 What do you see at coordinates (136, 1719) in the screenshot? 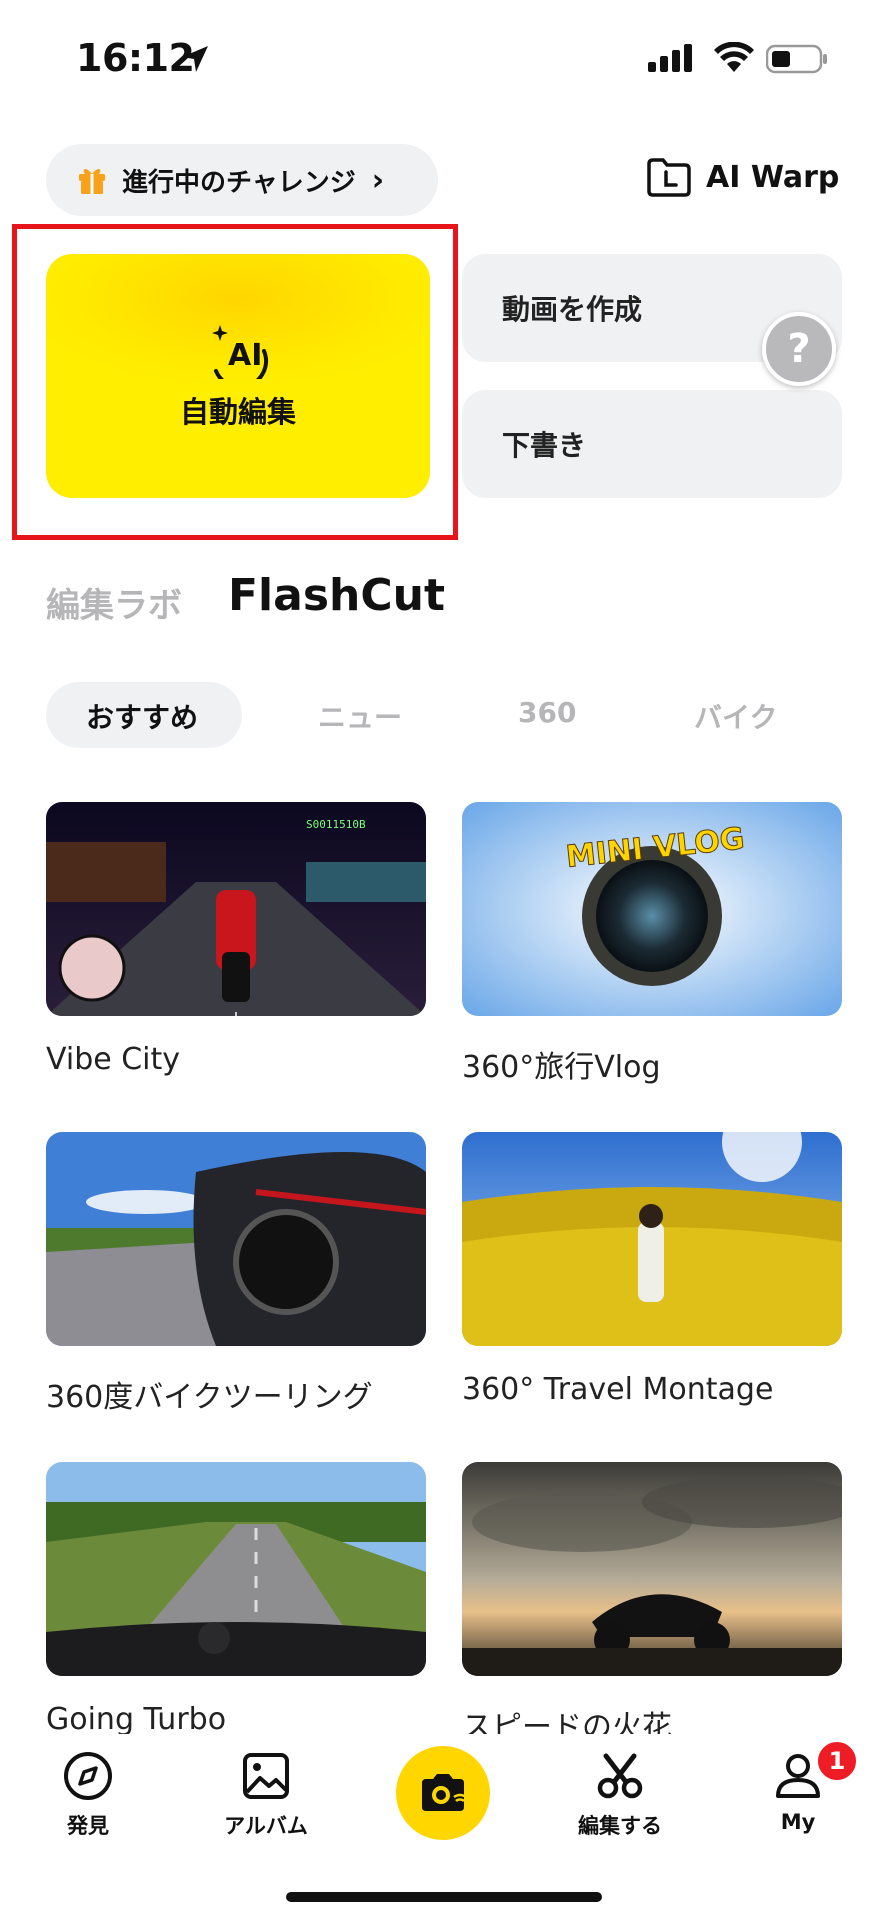
I see `template-title-going-turbo: Going Turbo` at bounding box center [136, 1719].